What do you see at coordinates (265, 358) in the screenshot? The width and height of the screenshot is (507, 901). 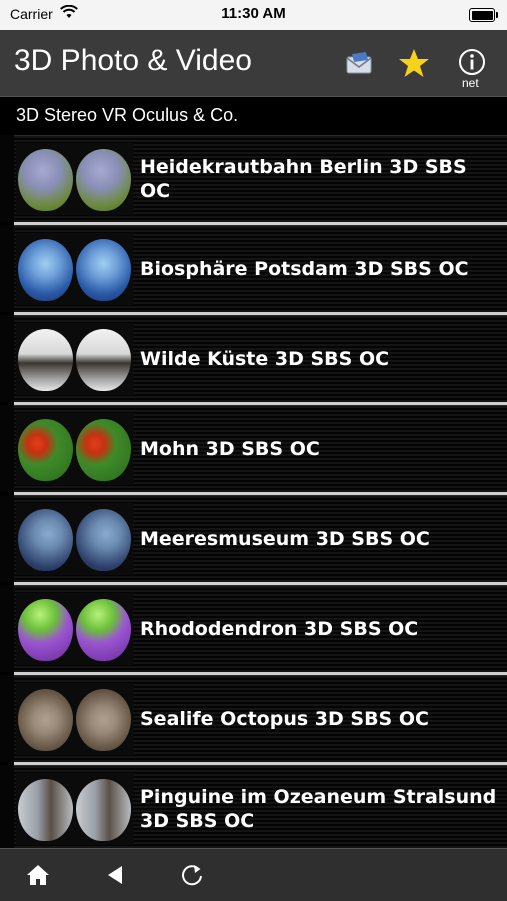 I see `list-item-label: Wilde Küste 3D SBS OC` at bounding box center [265, 358].